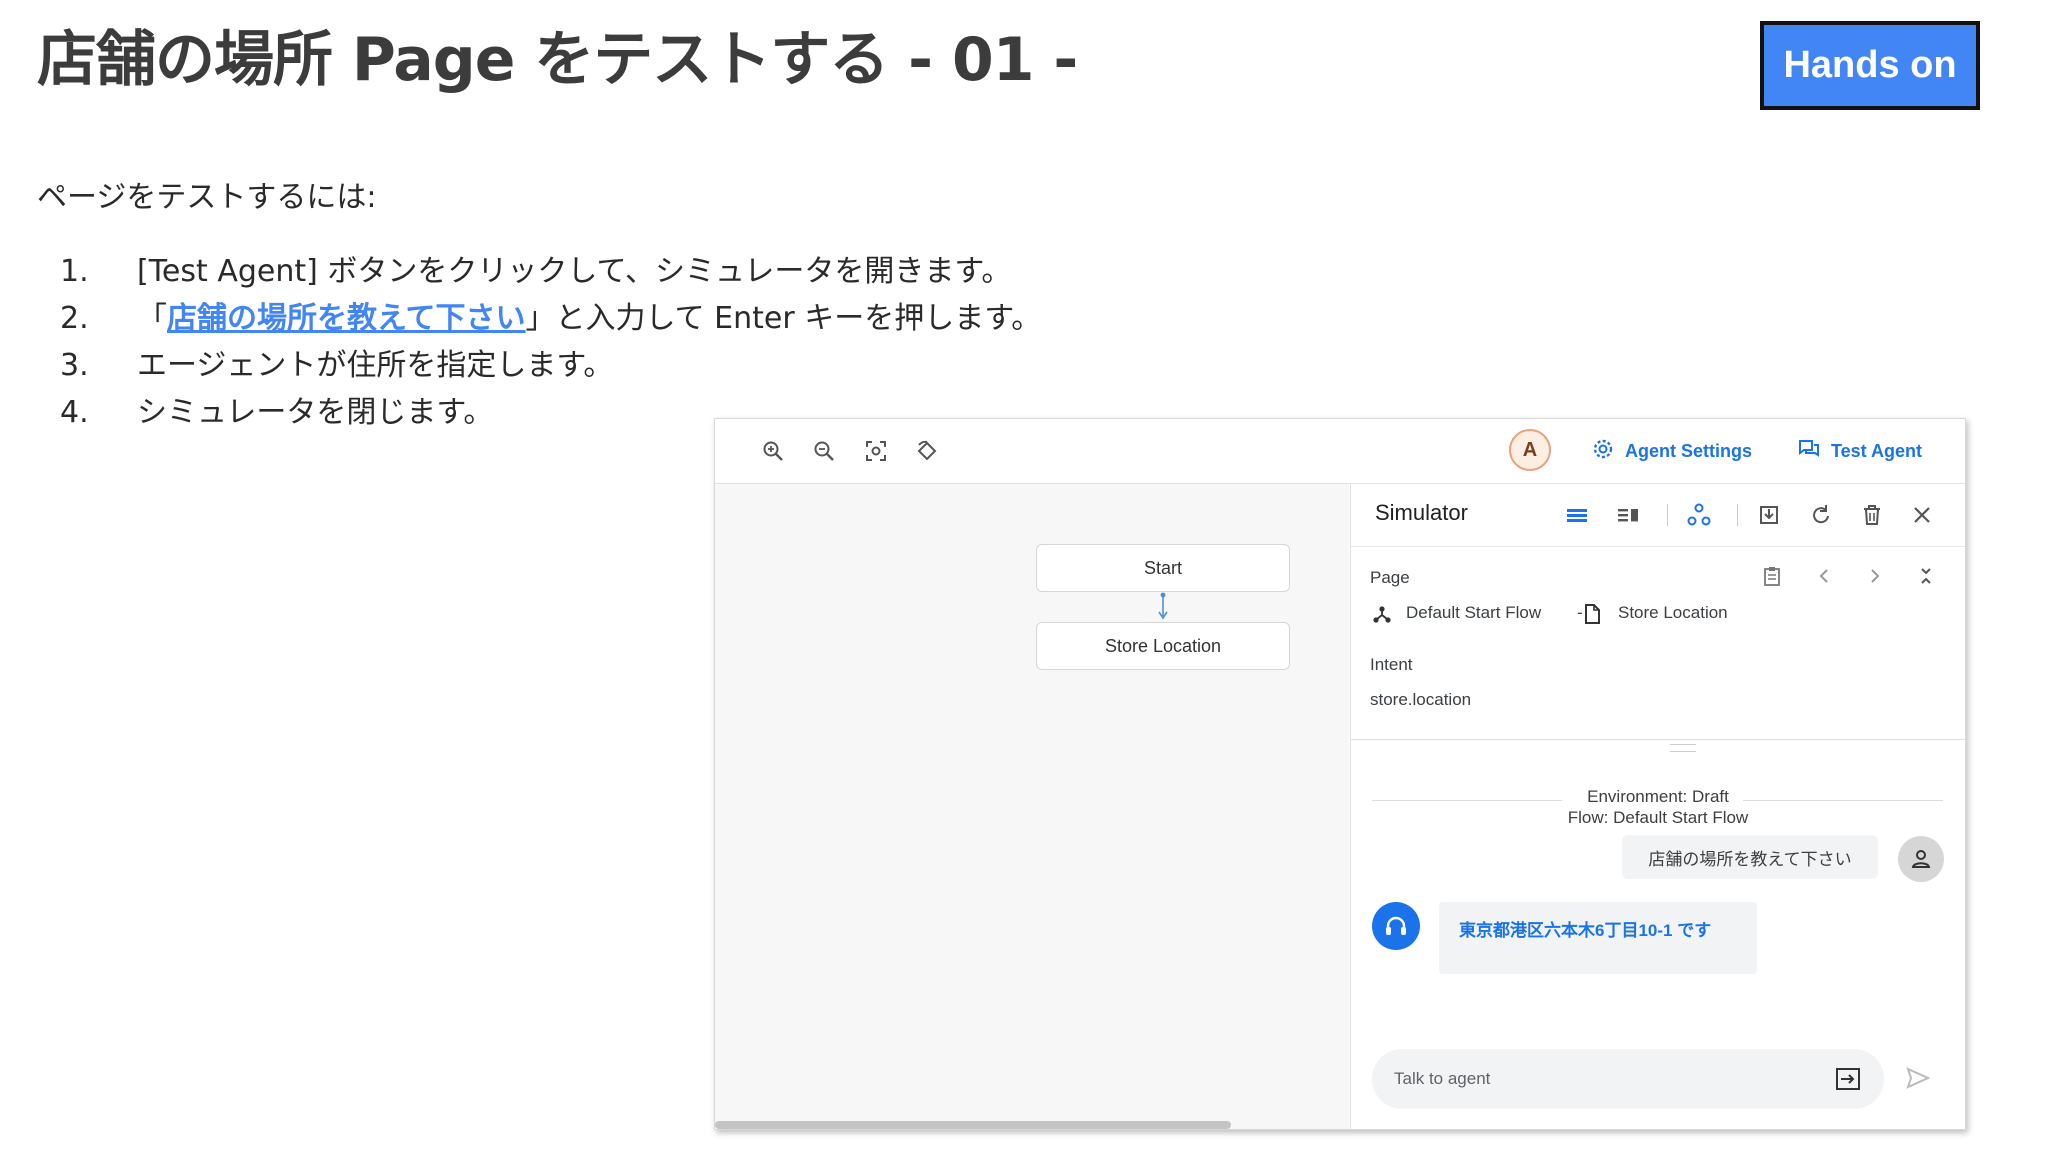 This screenshot has width=2048, height=1152. I want to click on close-icon, so click(1922, 515).